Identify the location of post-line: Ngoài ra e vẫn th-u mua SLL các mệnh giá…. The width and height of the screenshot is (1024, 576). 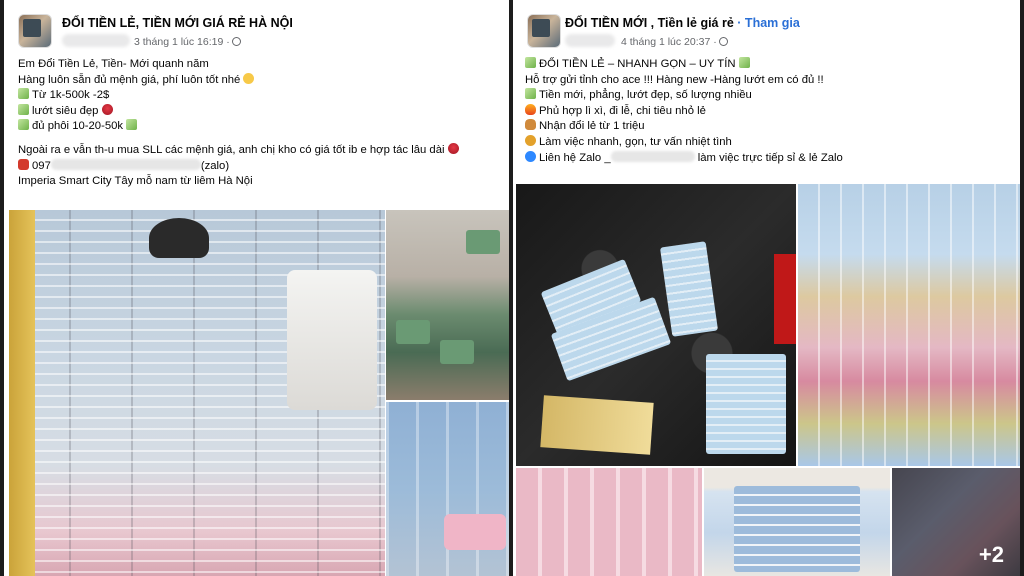
(240, 150).